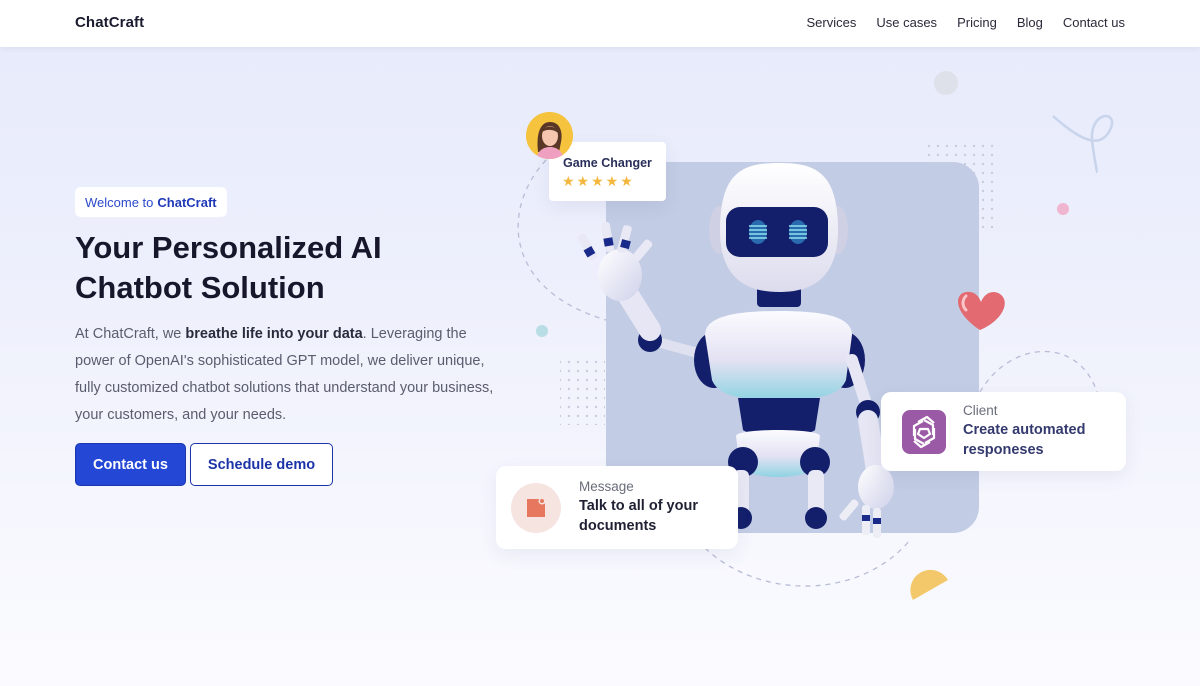 This screenshot has height=686, width=1200. I want to click on robot-left-arm, so click(643, 290).